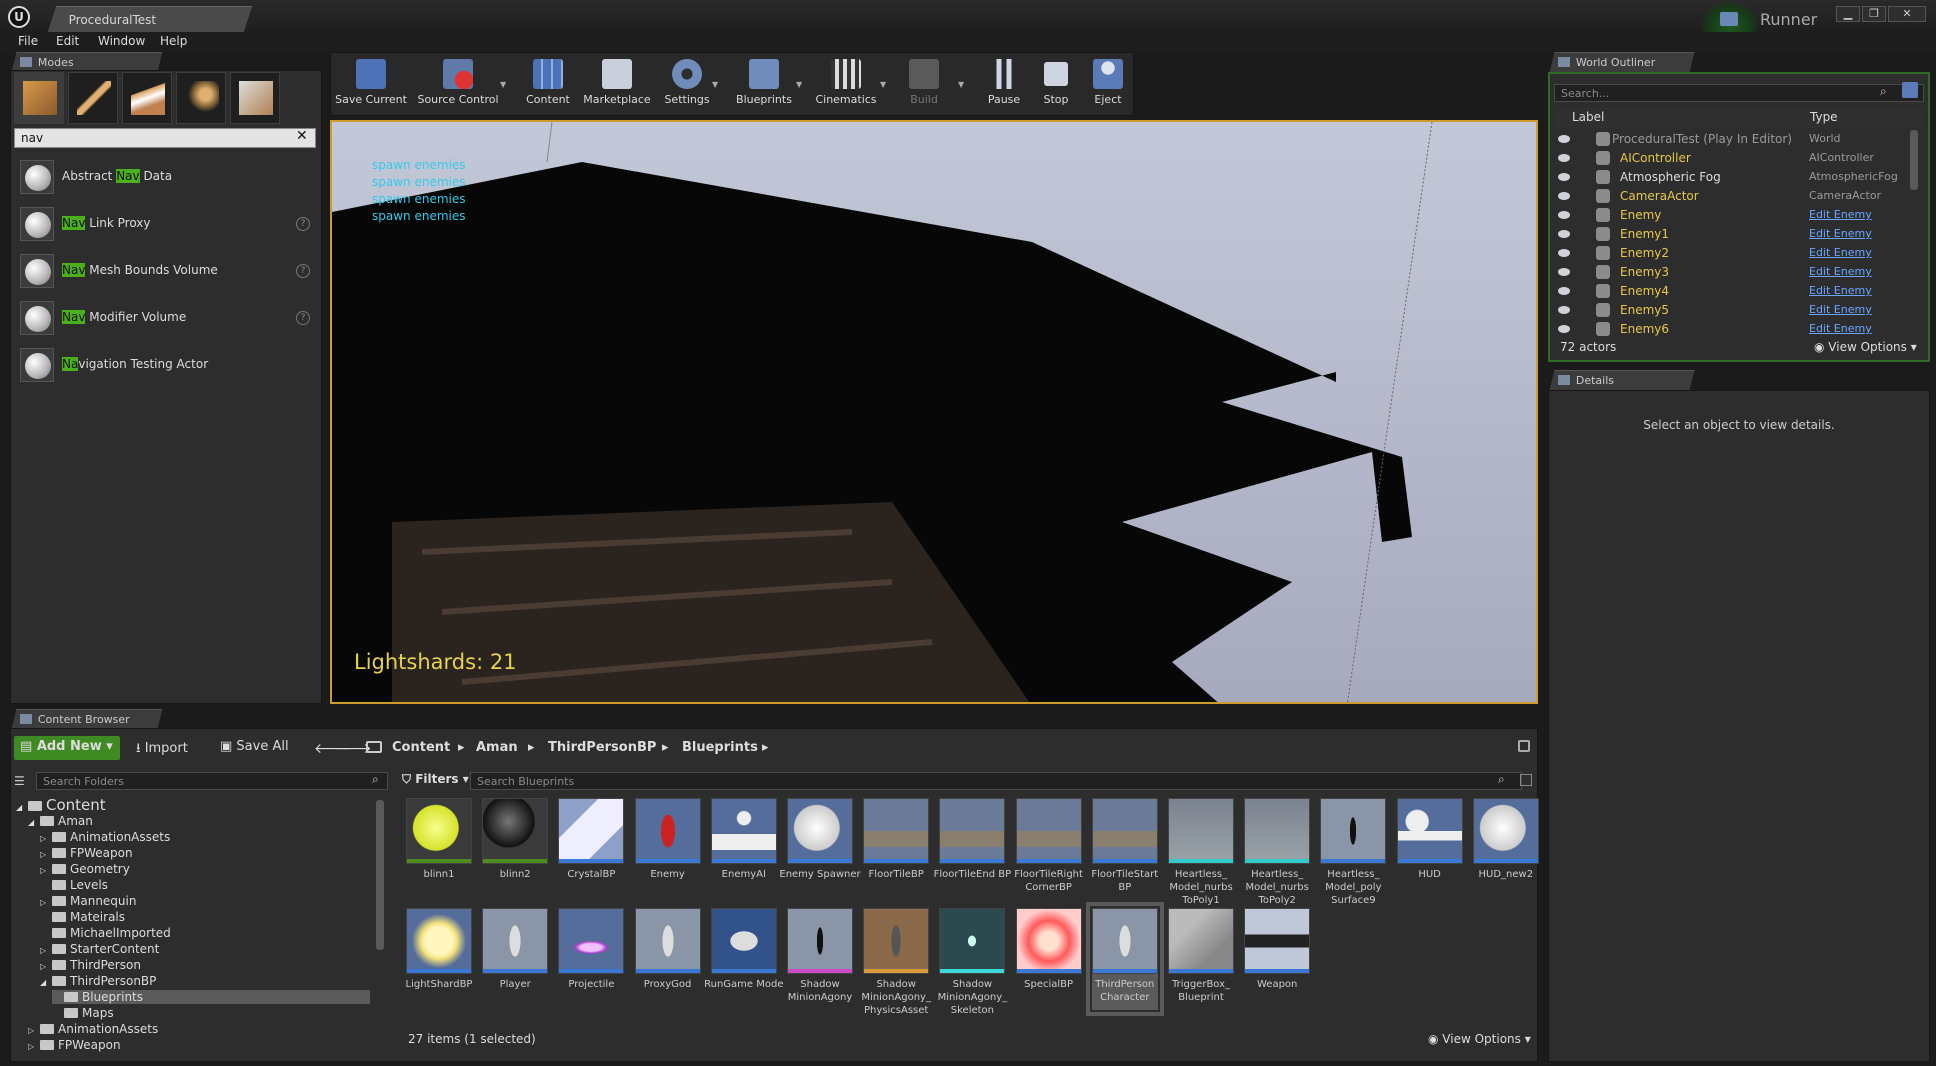  I want to click on label-column-header: Label, so click(1588, 117).